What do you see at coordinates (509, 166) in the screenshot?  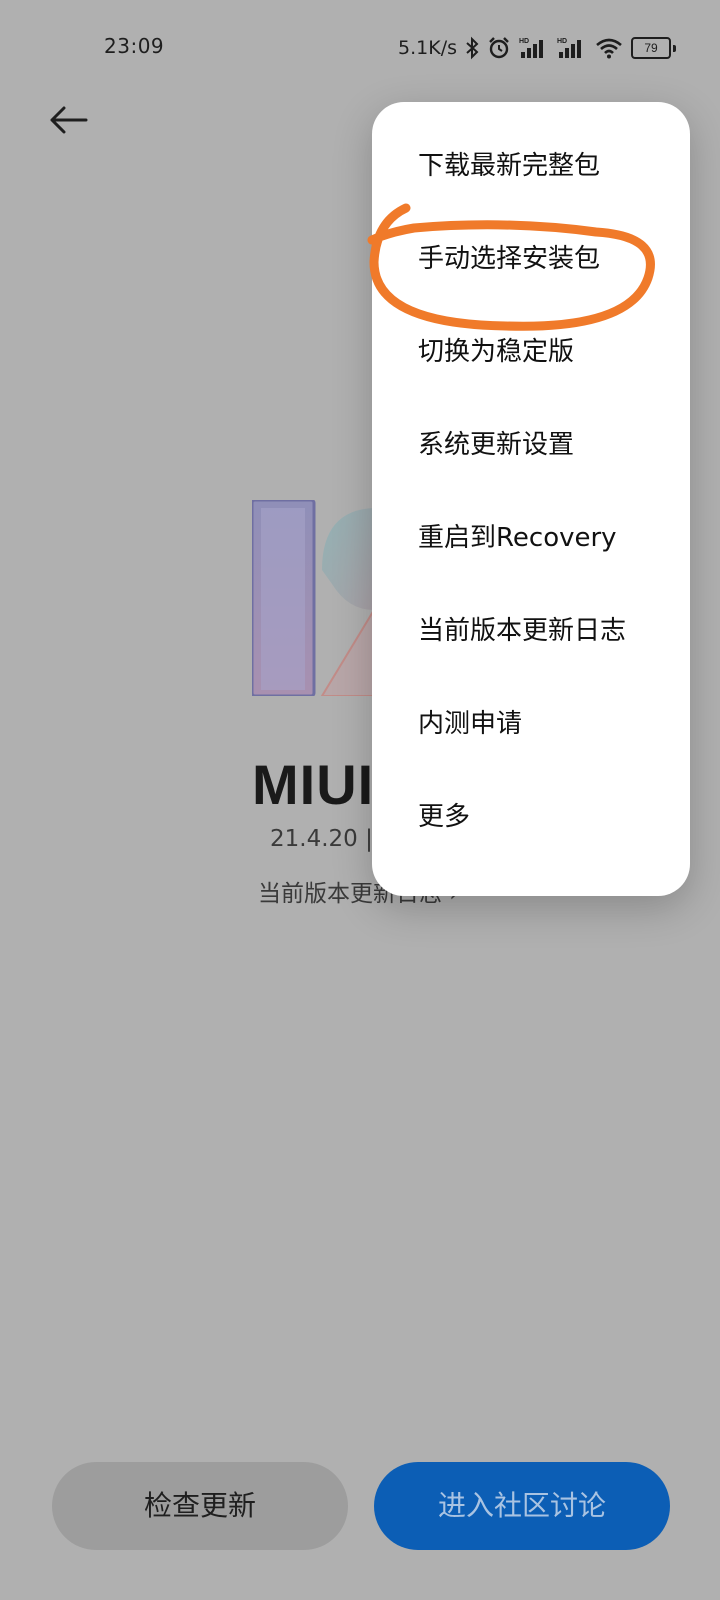 I see `menu-item-download-full-package: 下载最新完整包` at bounding box center [509, 166].